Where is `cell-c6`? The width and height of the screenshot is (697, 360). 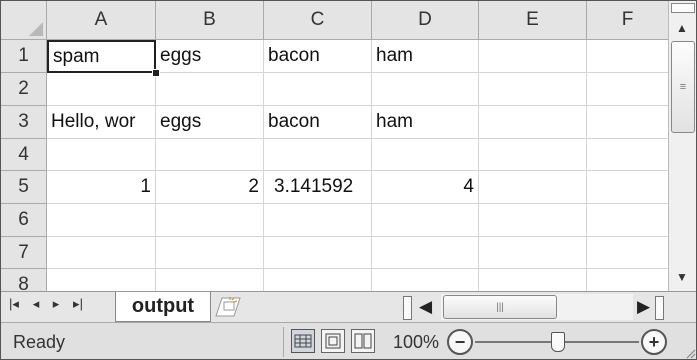
cell-c6 is located at coordinates (318, 220).